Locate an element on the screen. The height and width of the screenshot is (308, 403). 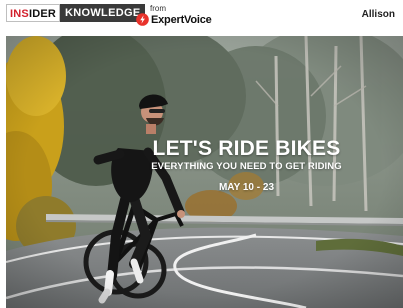
expertvoice-logo-icon is located at coordinates (142, 19).